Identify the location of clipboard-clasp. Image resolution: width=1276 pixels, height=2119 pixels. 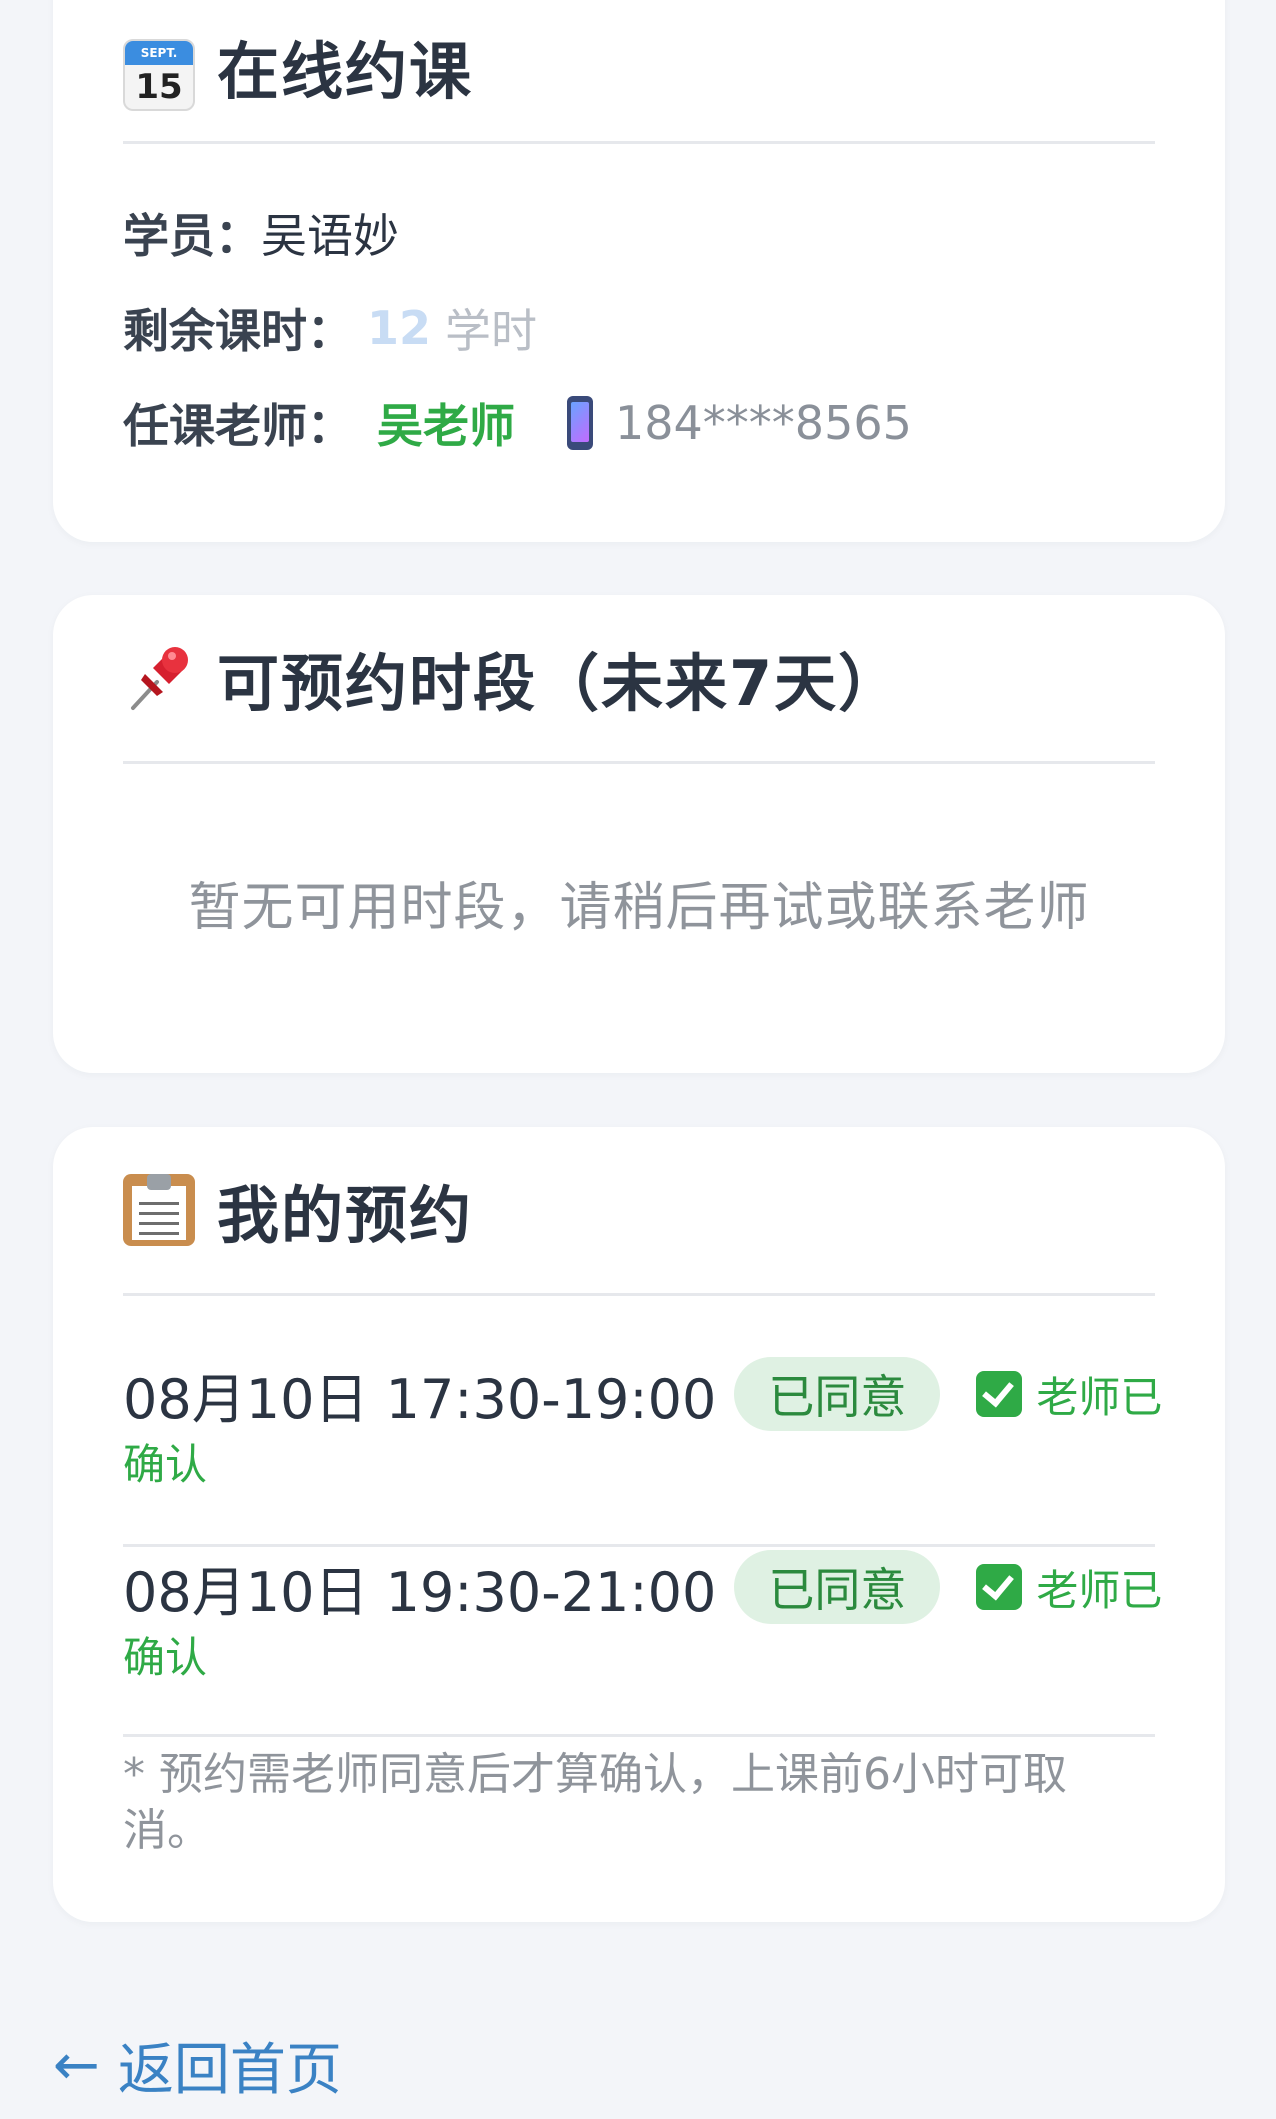
(159, 1182).